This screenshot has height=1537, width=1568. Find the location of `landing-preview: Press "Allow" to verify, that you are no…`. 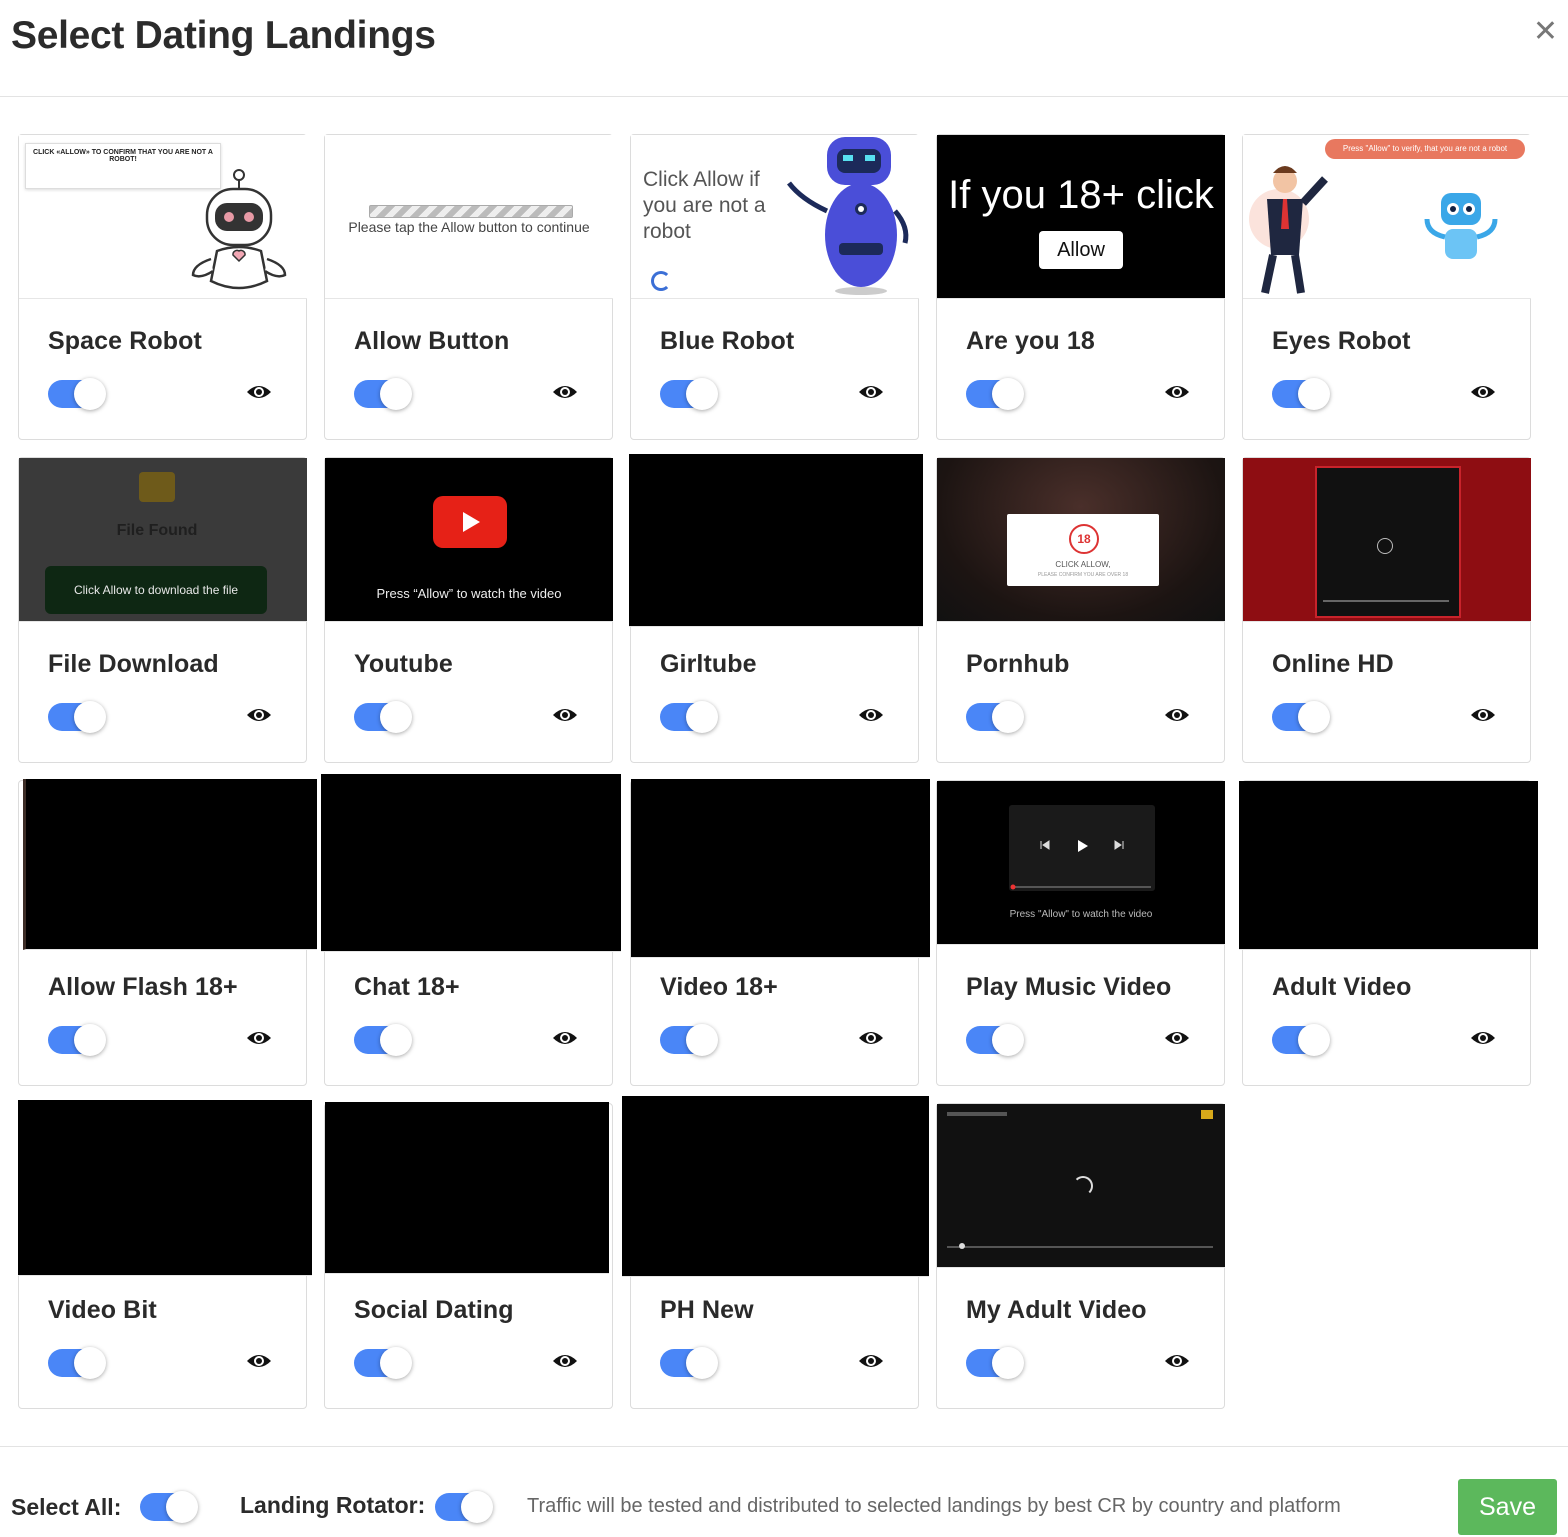

landing-preview: Press "Allow" to verify, that you are no… is located at coordinates (1387, 217).